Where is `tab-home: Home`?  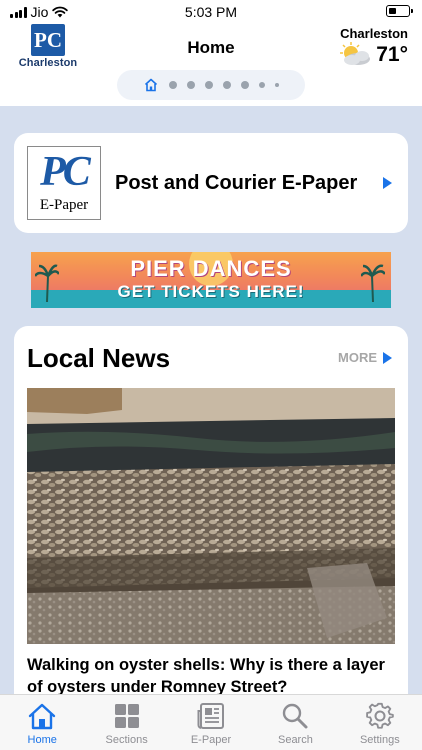 tab-home: Home is located at coordinates (42, 722).